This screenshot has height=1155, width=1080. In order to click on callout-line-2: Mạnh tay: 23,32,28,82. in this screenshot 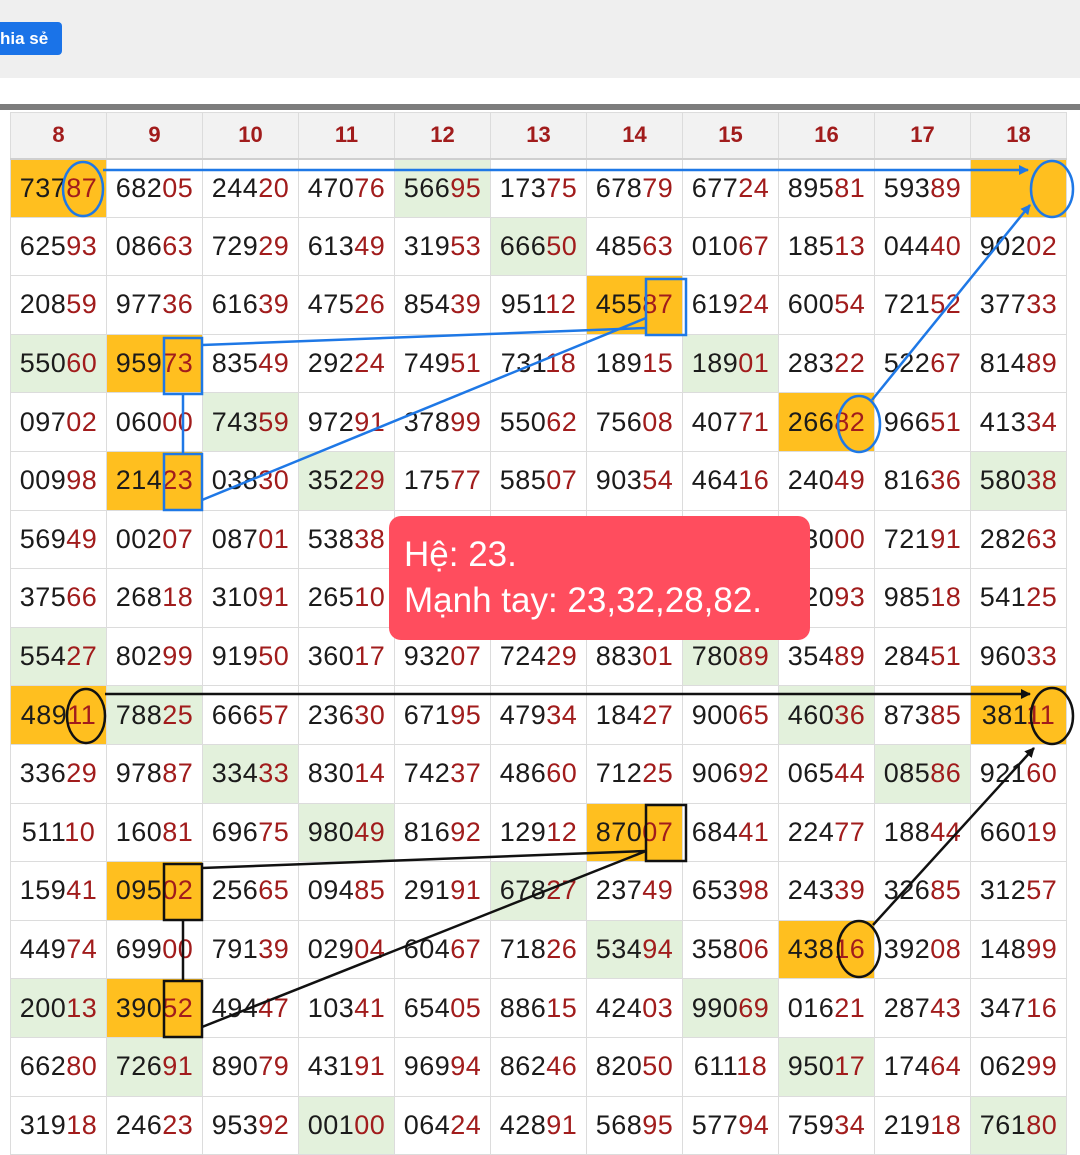, I will do `click(583, 600)`.